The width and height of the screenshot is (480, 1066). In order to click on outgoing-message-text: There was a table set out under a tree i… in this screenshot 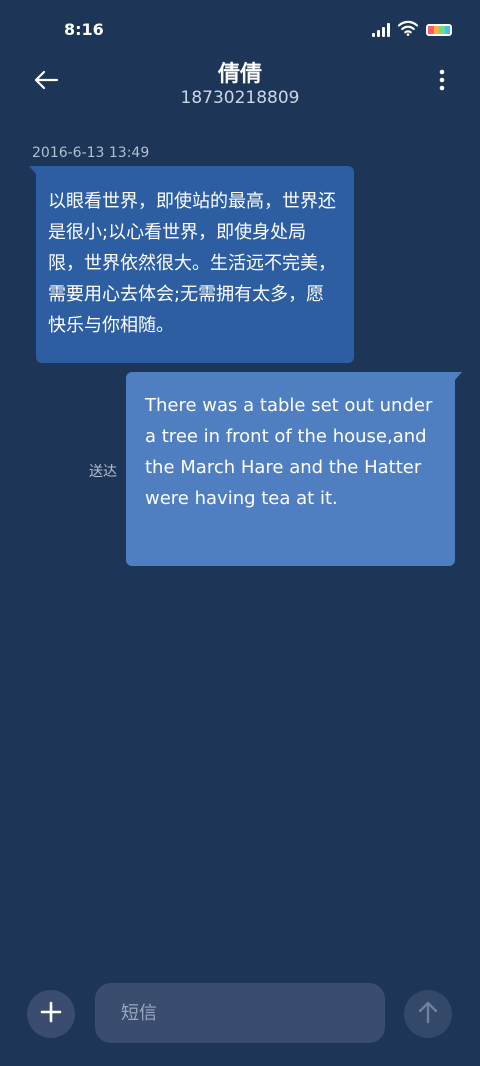, I will do `click(289, 452)`.